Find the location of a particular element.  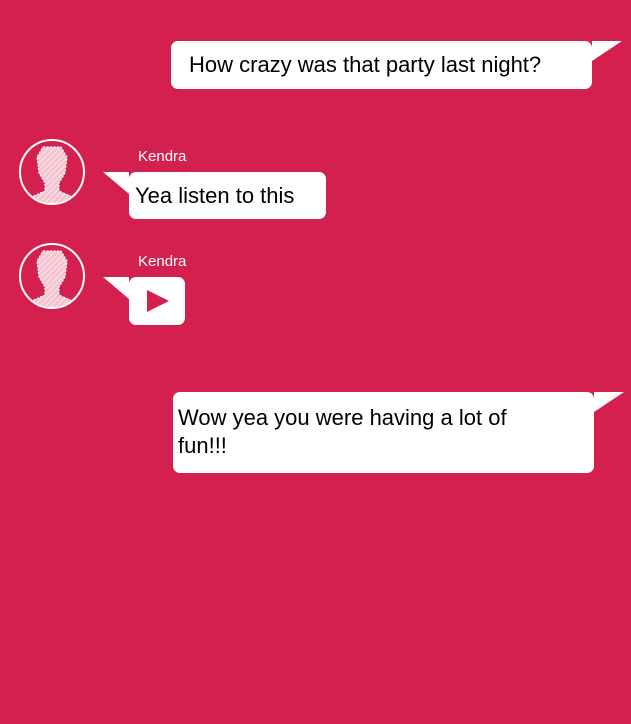

message-text: Wow yea you were having a lot of fun!!! is located at coordinates (342, 431).